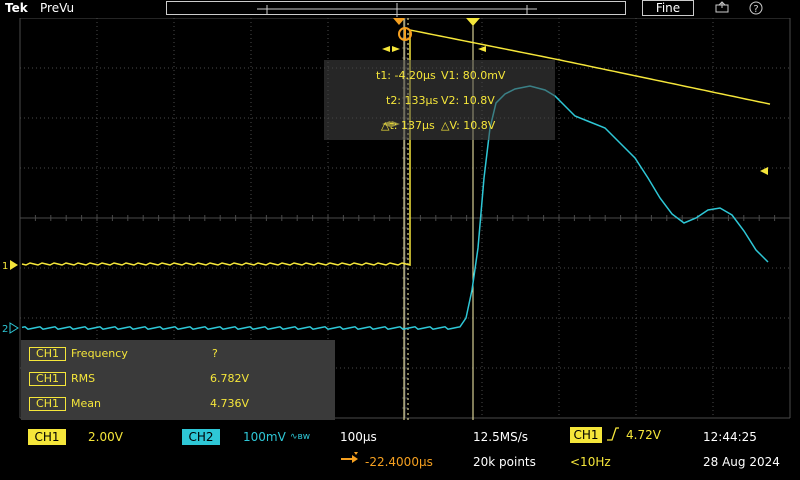  I want to click on ch2-badge: CH2, so click(201, 437).